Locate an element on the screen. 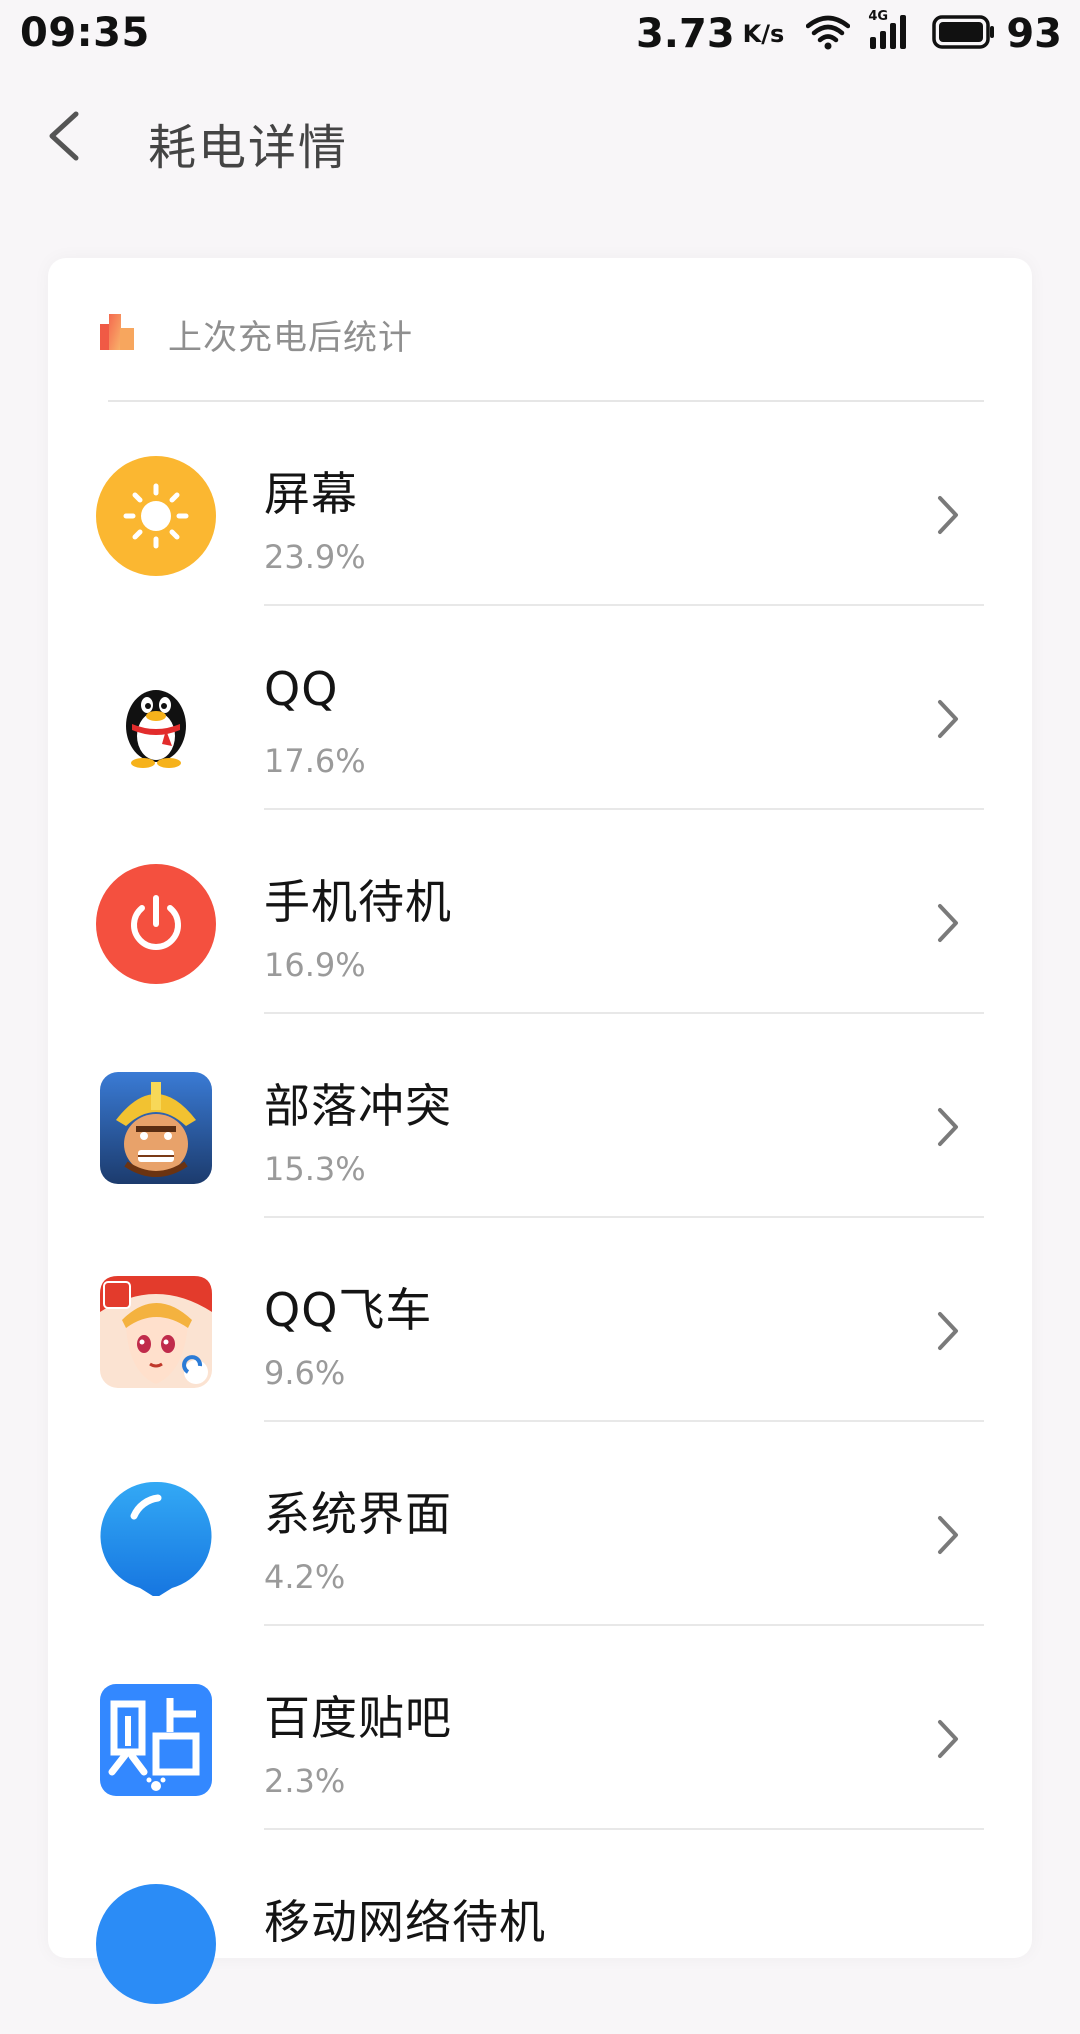 This screenshot has width=1080, height=2034. item-name: 部落冲突 is located at coordinates (358, 1106).